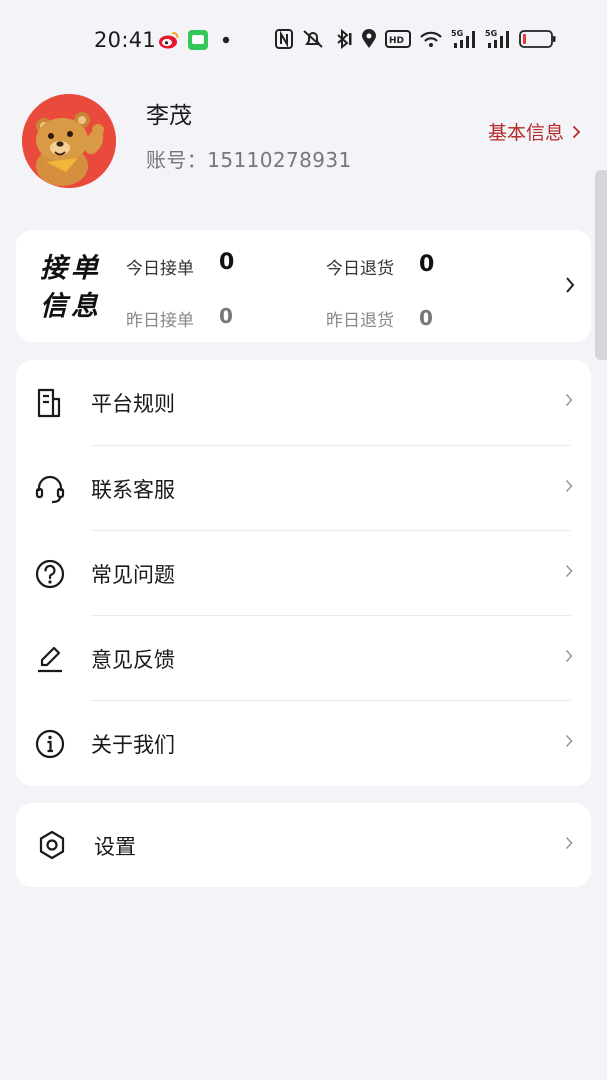 The height and width of the screenshot is (1080, 607). I want to click on status-bar: 20:41 HD 5G 5G, so click(303, 41).